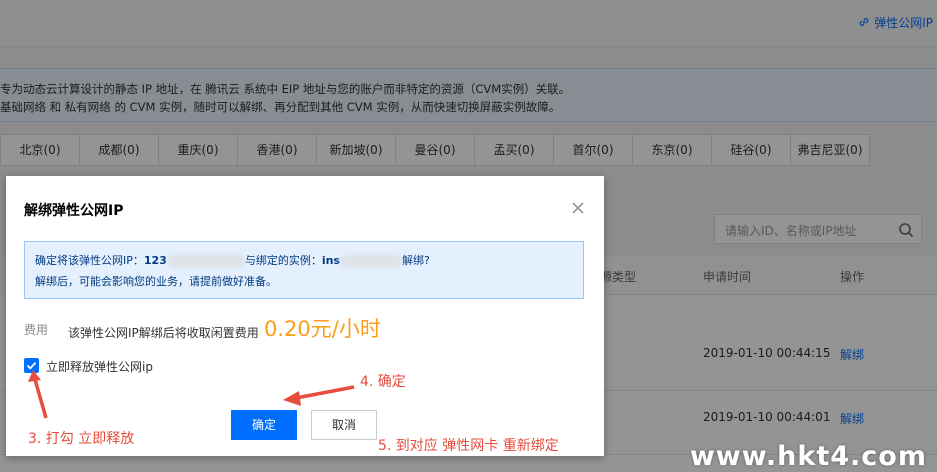 This screenshot has height=472, width=937. I want to click on redacted-instance, so click(371, 261).